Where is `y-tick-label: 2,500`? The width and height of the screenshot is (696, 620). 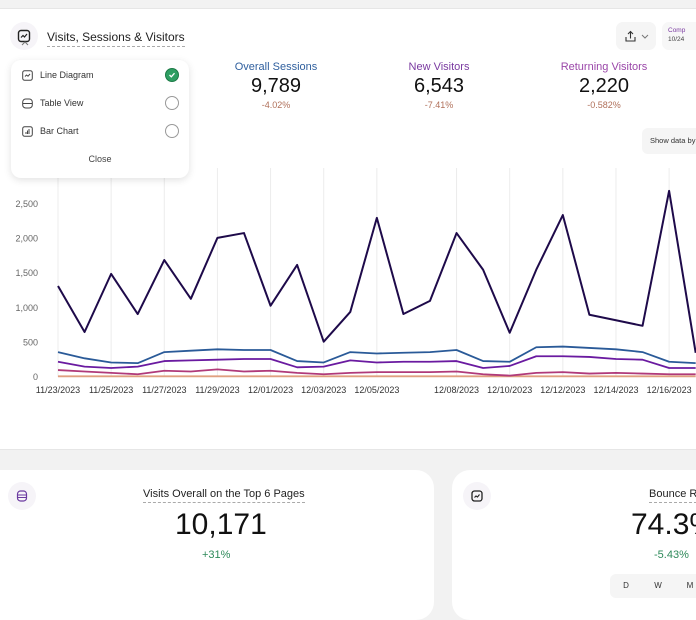
y-tick-label: 2,500 is located at coordinates (26, 204).